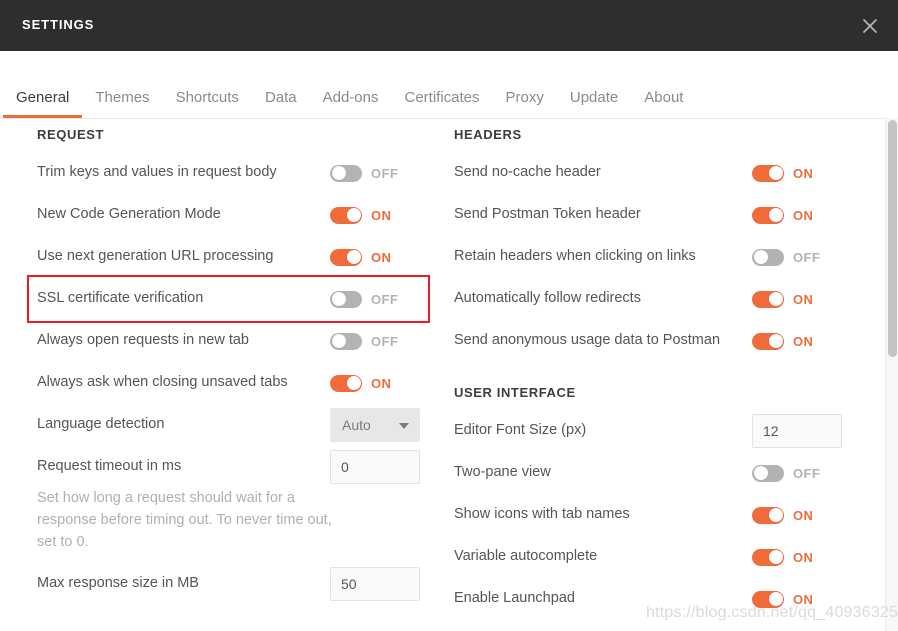 The height and width of the screenshot is (631, 898). What do you see at coordinates (162, 382) in the screenshot?
I see `setting-label: Always ask when closing unsaved tabs` at bounding box center [162, 382].